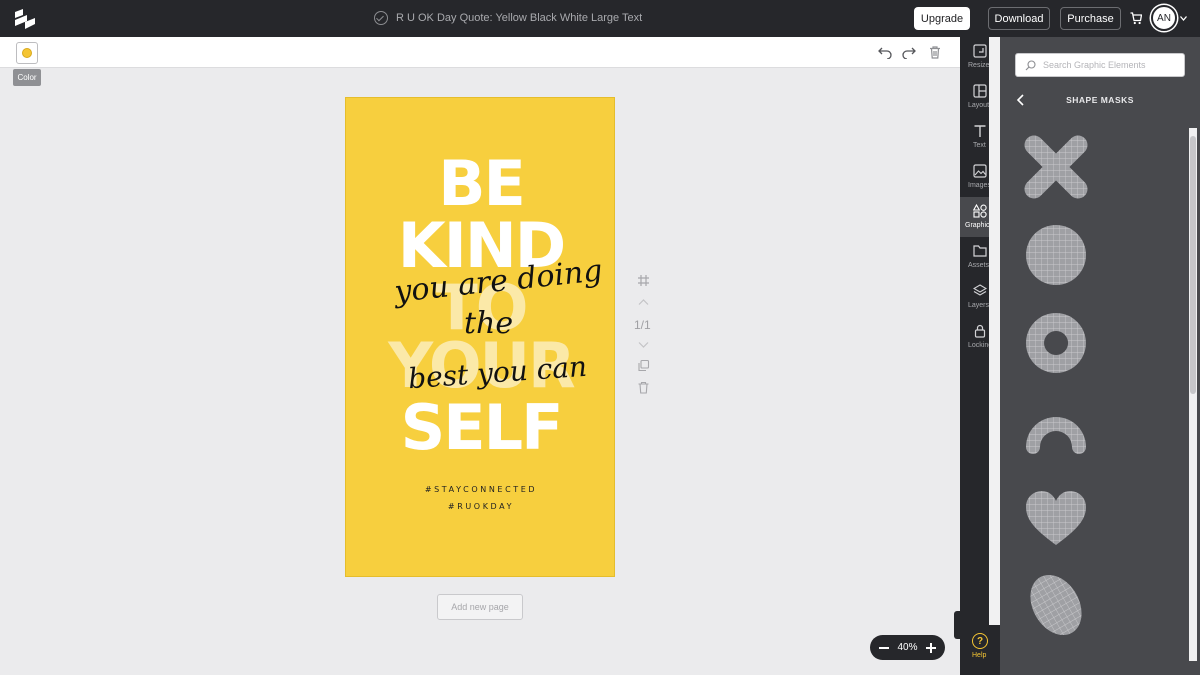 This screenshot has height=675, width=1200. Describe the element at coordinates (979, 65) in the screenshot. I see `nav-label: Resize` at that location.